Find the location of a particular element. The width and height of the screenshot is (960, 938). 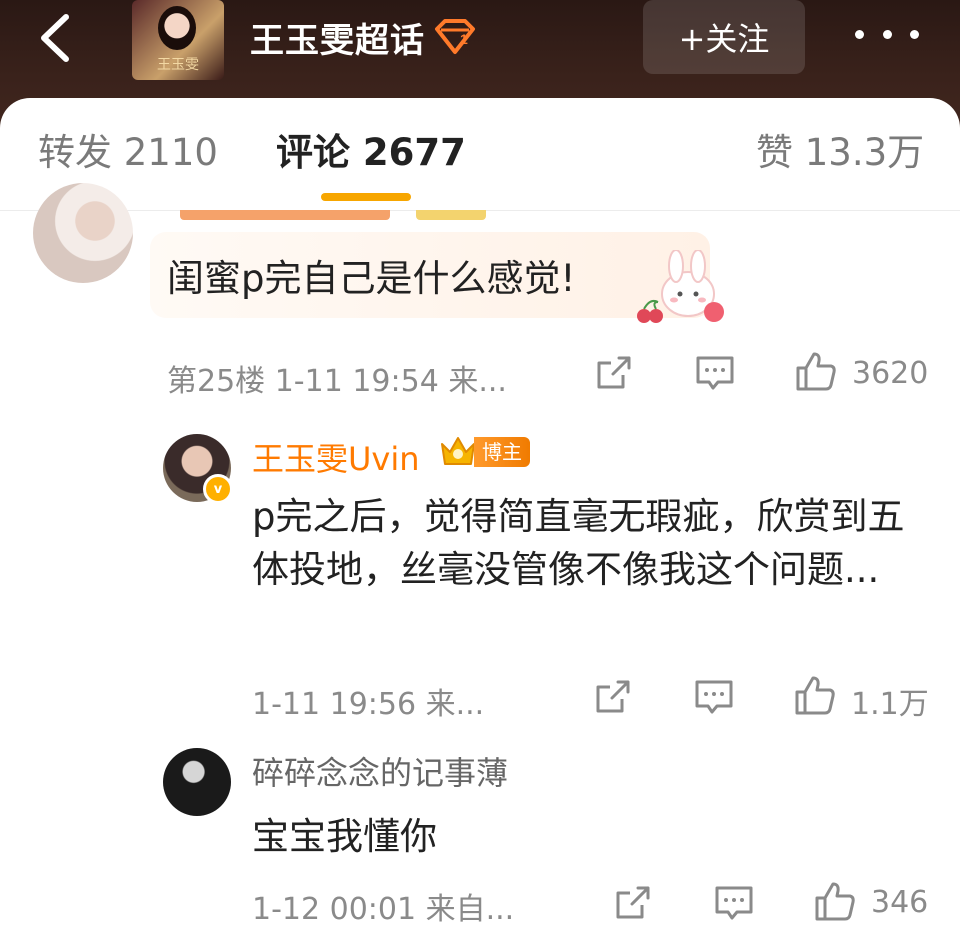

blogger-badge: 博主 is located at coordinates (484, 452).